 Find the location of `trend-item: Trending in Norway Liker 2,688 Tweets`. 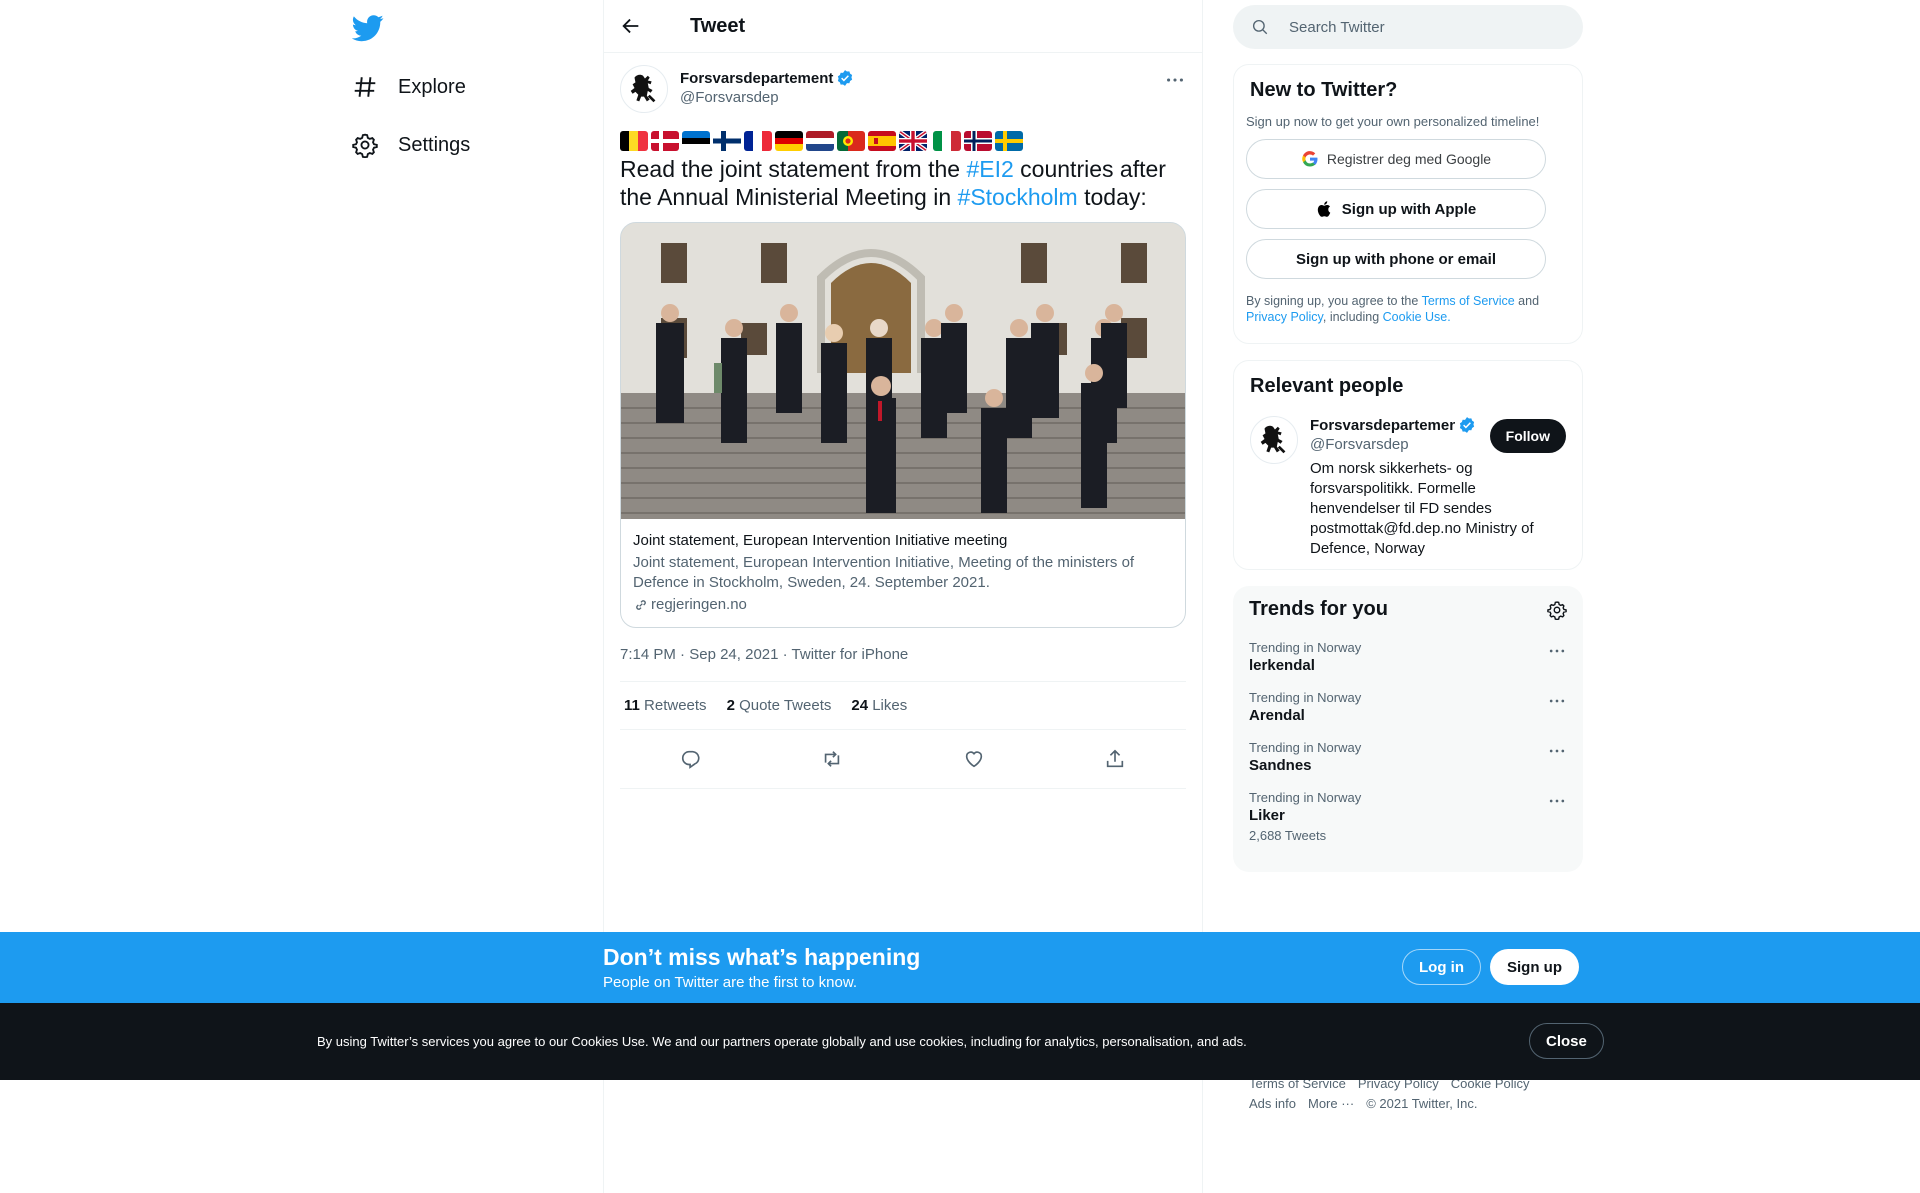

trend-item: Trending in Norway Liker 2,688 Tweets is located at coordinates (1408, 817).